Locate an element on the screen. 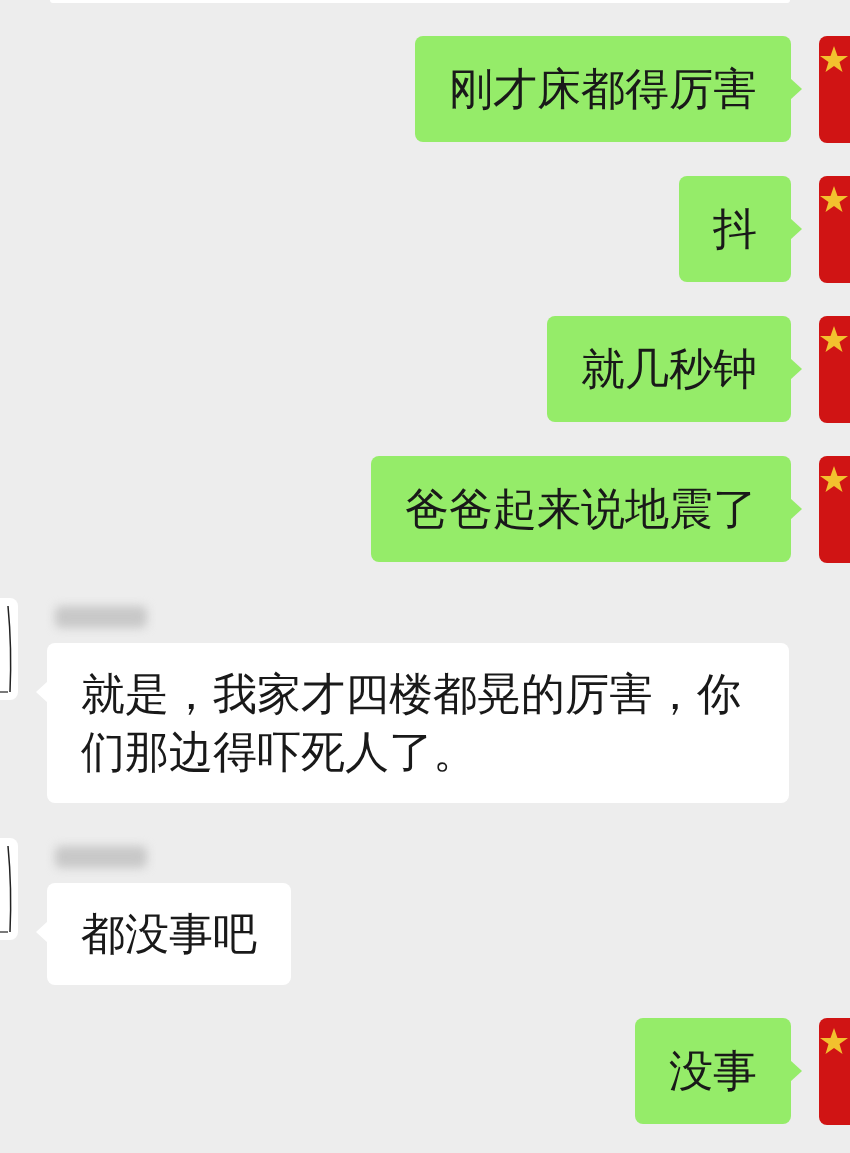  message-bubble: 就是，我家才四楼都晃的厉害，你们那边得吓死人了。 is located at coordinates (418, 723).